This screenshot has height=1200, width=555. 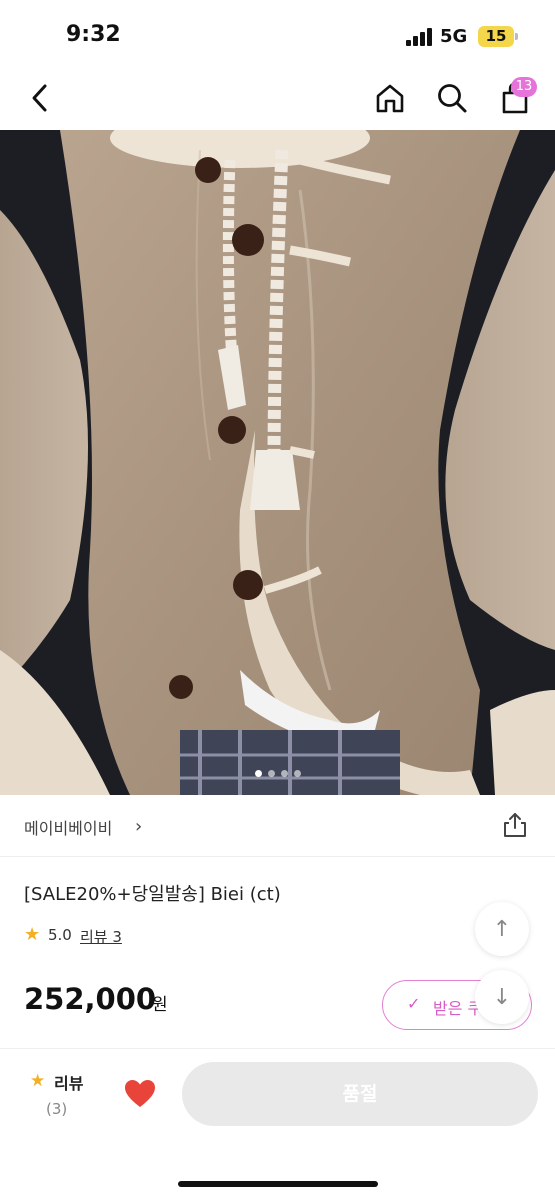 I want to click on home-icon, so click(x=390, y=98).